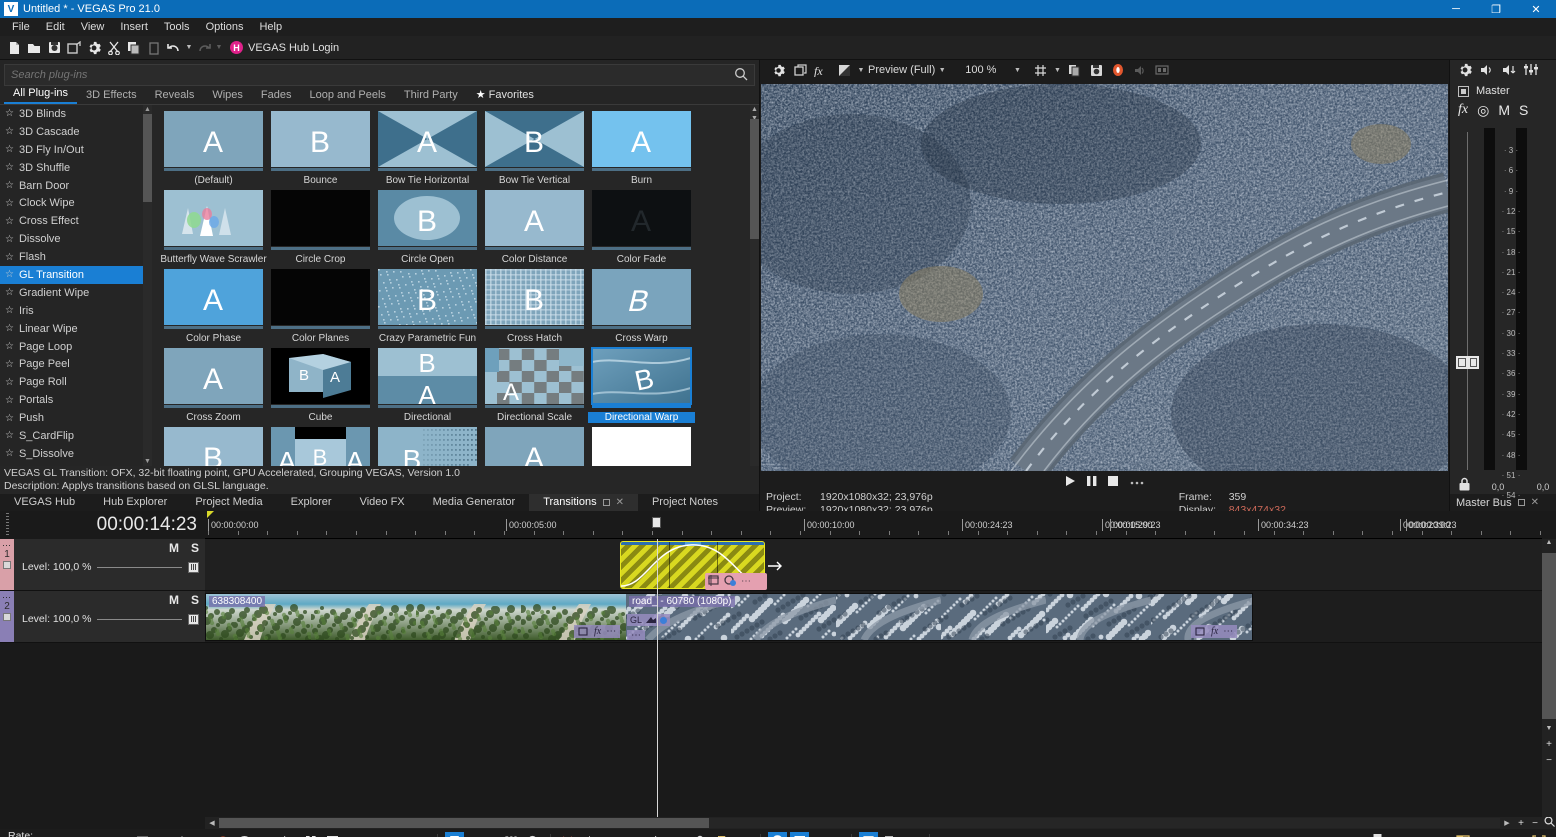 This screenshot has height=837, width=1556. What do you see at coordinates (76, 257) in the screenshot?
I see `plugin-item-flash: ☆ Flash` at bounding box center [76, 257].